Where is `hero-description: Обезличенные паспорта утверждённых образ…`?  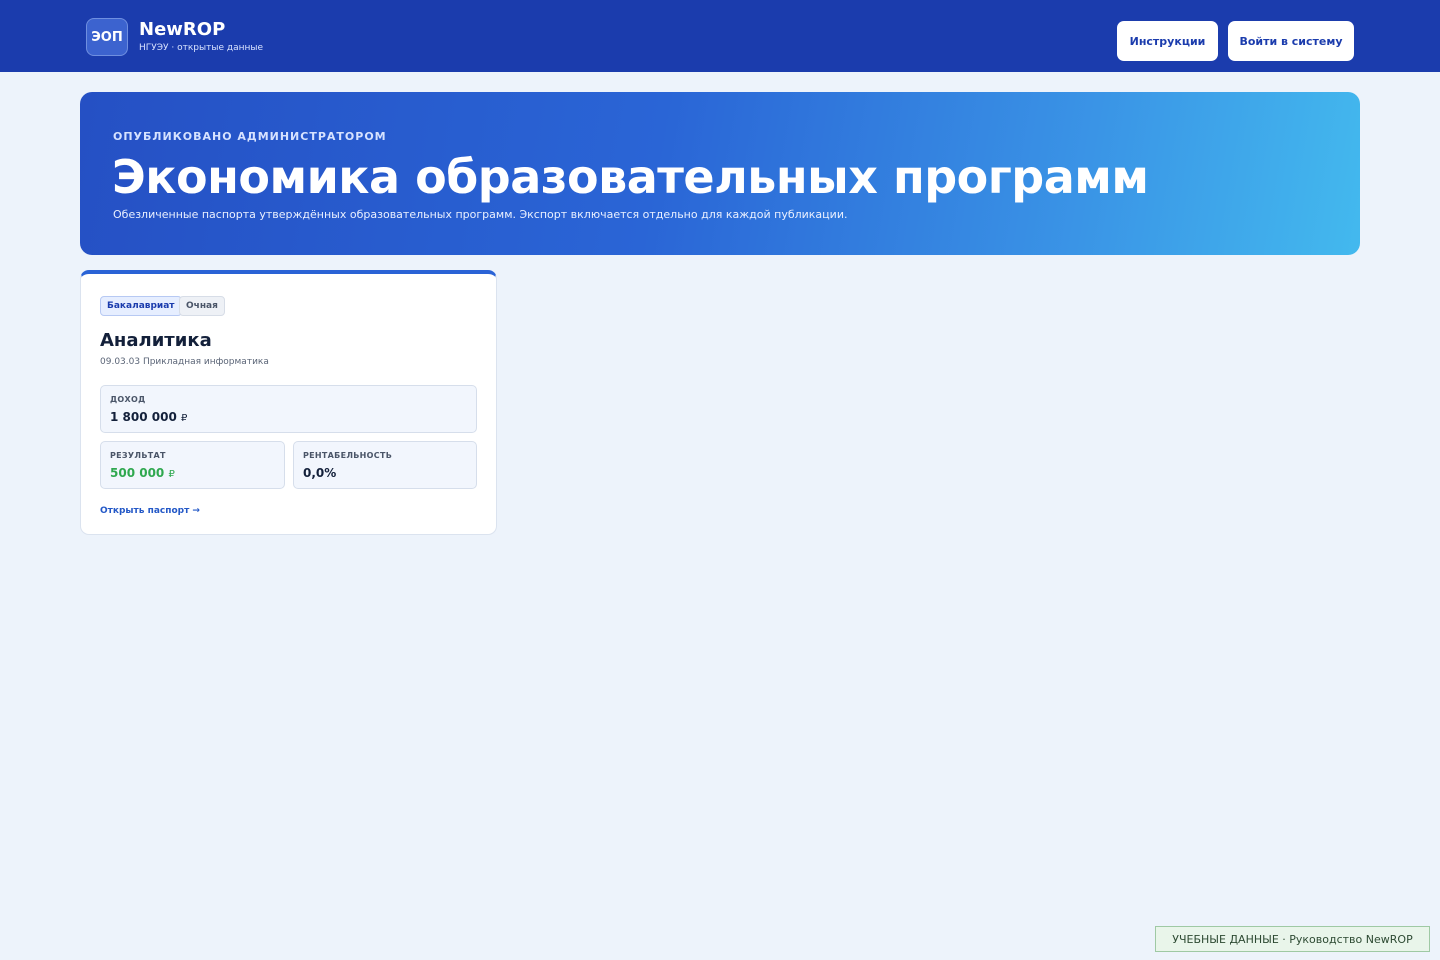 hero-description: Обезличенные паспорта утверждённых образ… is located at coordinates (480, 214).